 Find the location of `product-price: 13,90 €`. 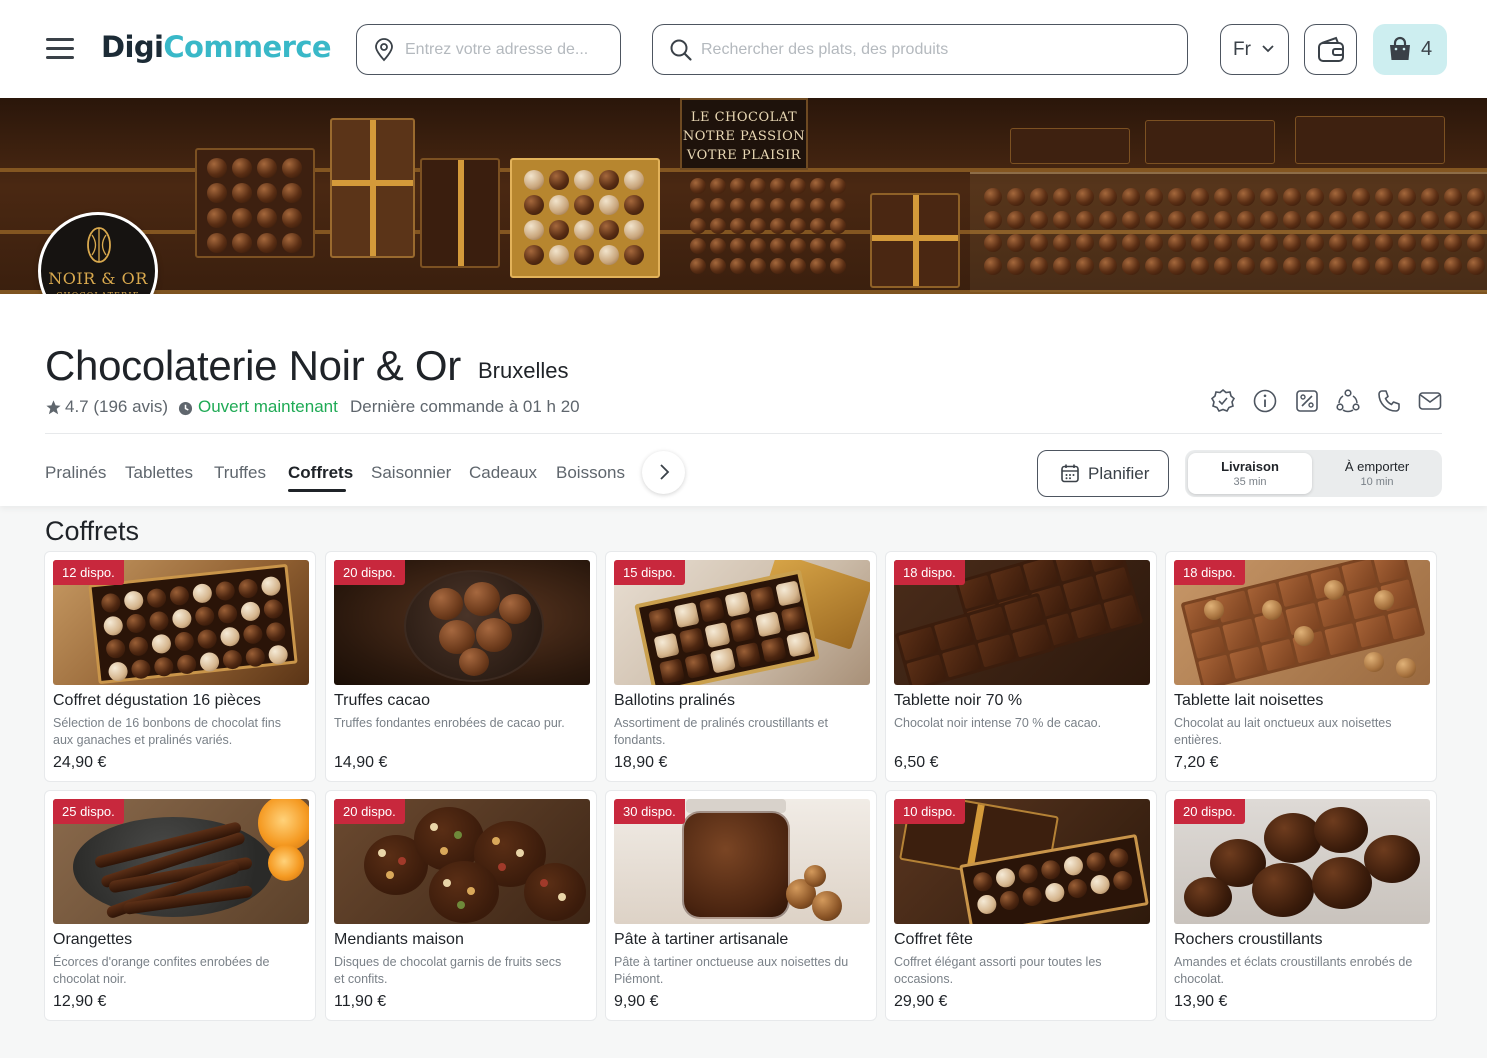

product-price: 13,90 € is located at coordinates (1201, 1001).